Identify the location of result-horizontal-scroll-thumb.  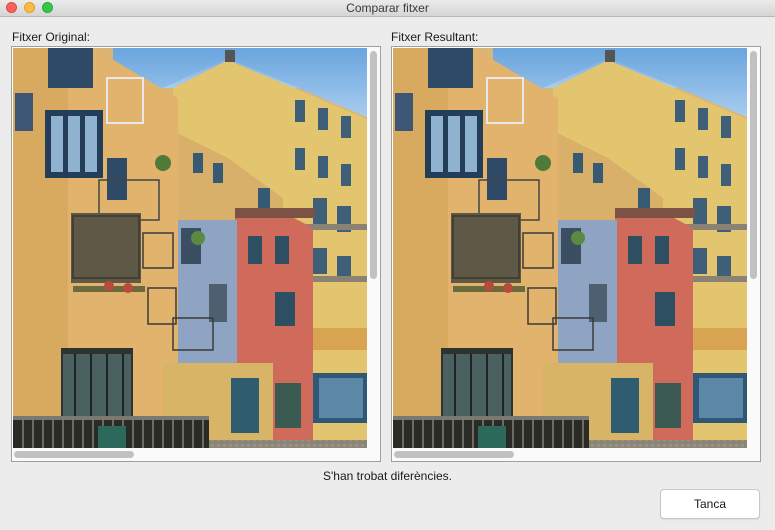
(454, 454).